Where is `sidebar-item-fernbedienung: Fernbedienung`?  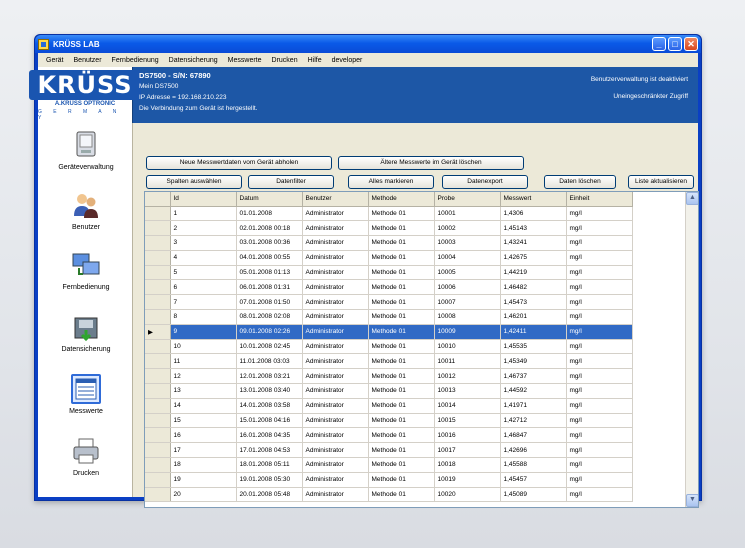 sidebar-item-fernbedienung: Fernbedienung is located at coordinates (86, 274).